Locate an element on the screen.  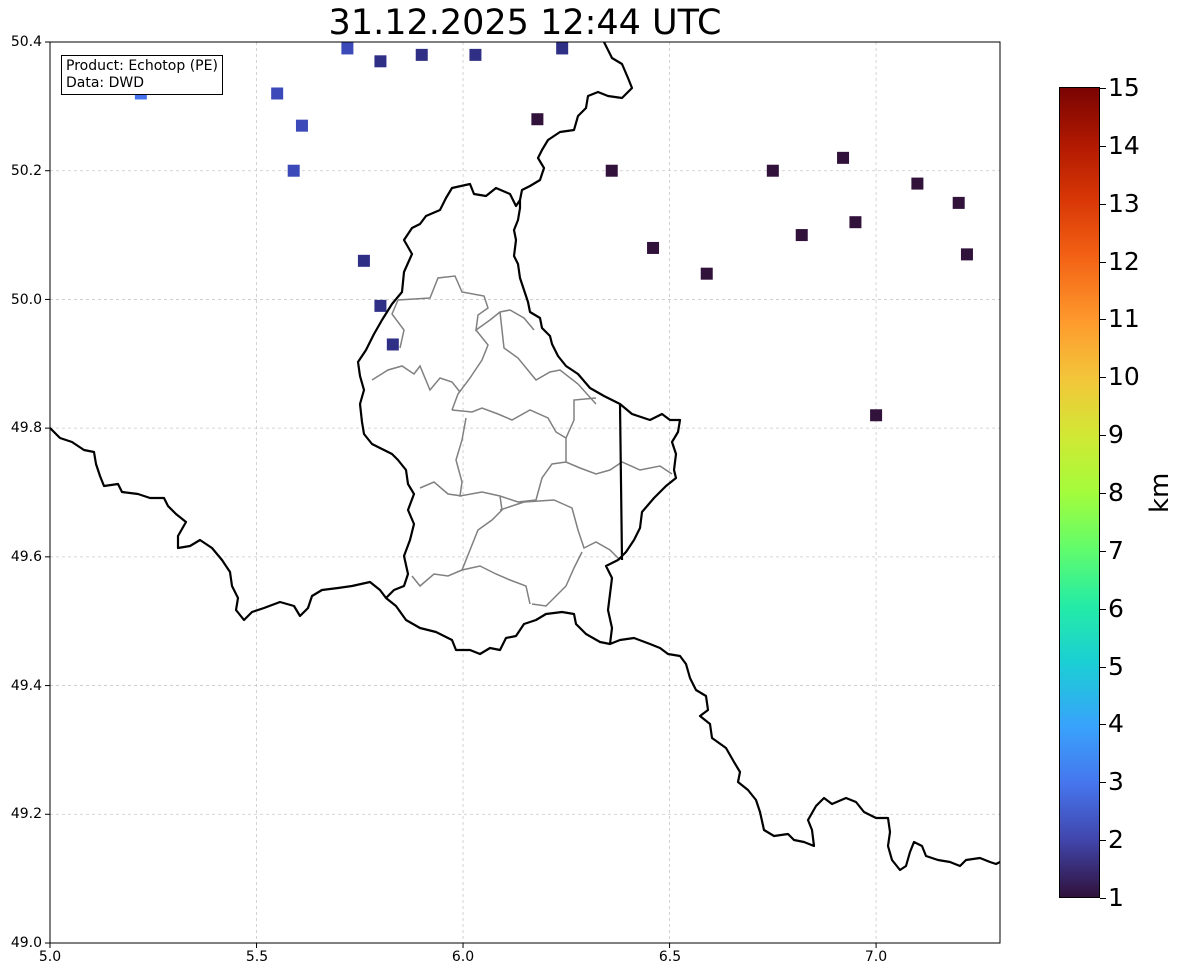
colorbar-tick-label: 8 is located at coordinates (1116, 492).